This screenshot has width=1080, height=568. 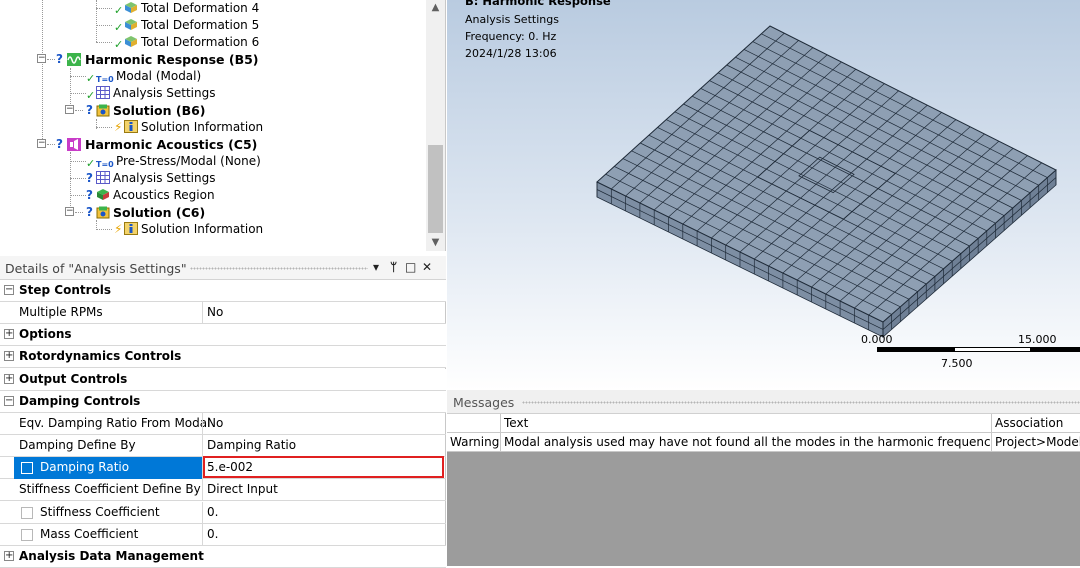 I want to click on result-cube-icon, so click(x=131, y=41).